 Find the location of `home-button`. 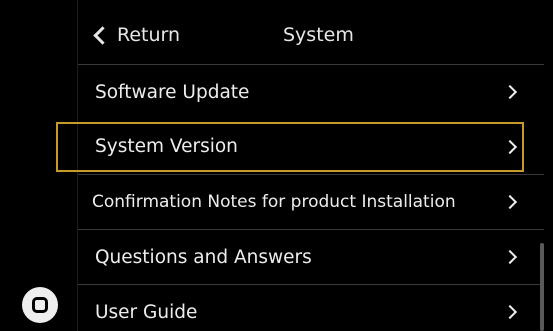

home-button is located at coordinates (40, 305).